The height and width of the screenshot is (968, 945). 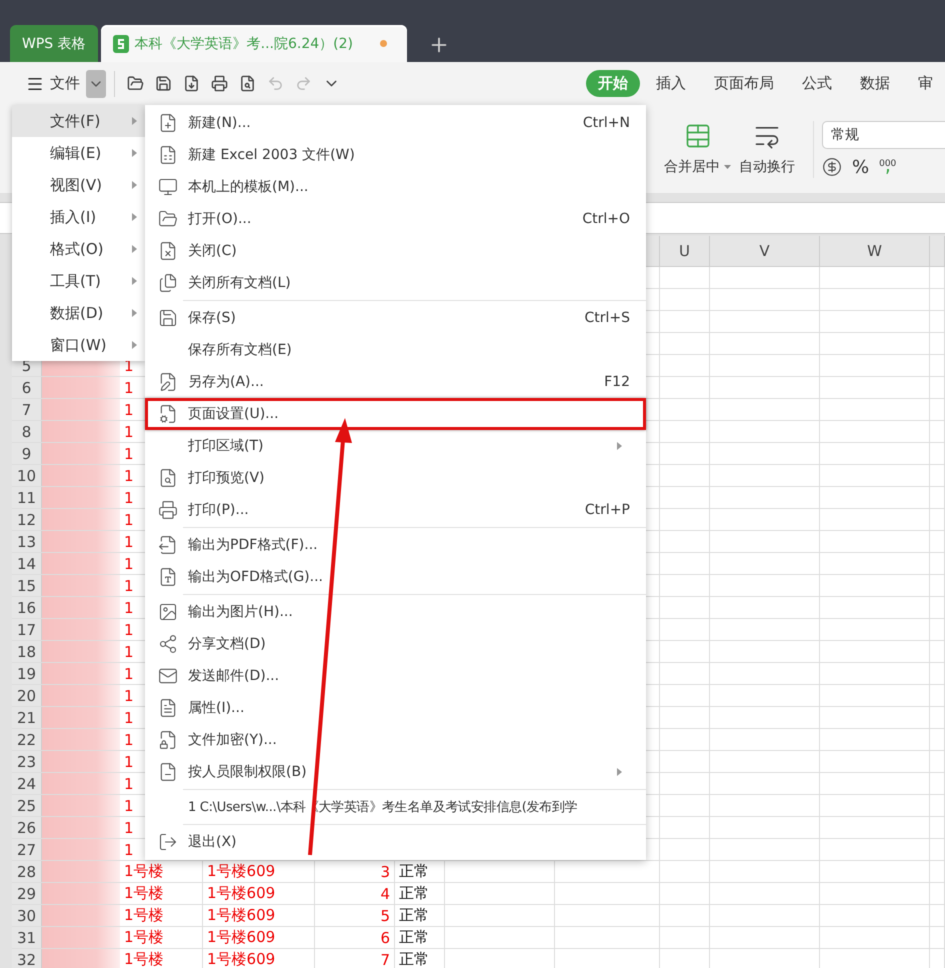 What do you see at coordinates (27, 915) in the screenshot?
I see `row-header: 30` at bounding box center [27, 915].